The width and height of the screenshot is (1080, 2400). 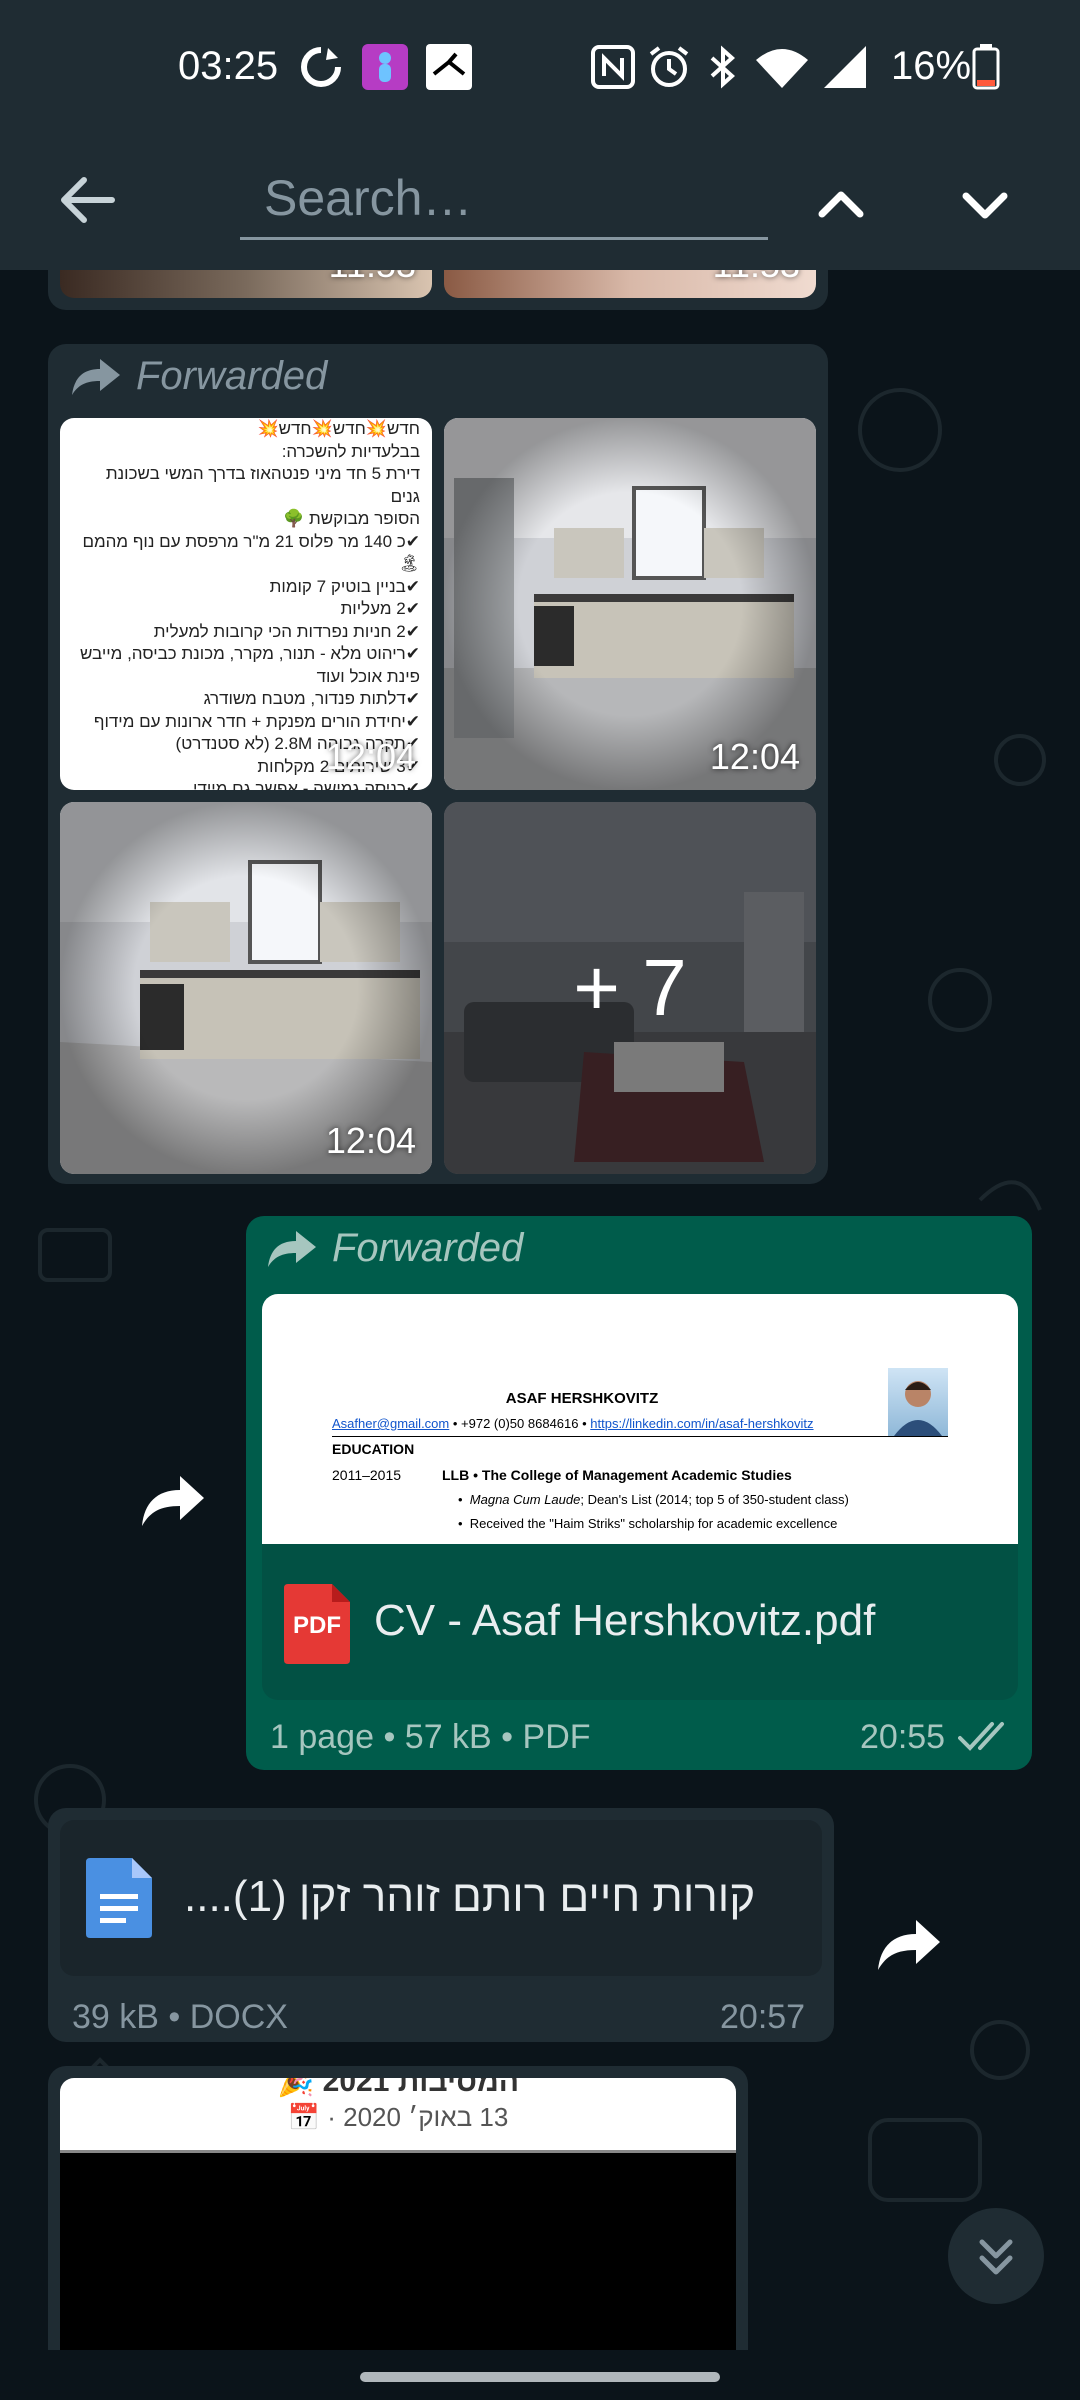 What do you see at coordinates (430, 1737) in the screenshot?
I see `file-details: 1 page • 57 kB • PDF` at bounding box center [430, 1737].